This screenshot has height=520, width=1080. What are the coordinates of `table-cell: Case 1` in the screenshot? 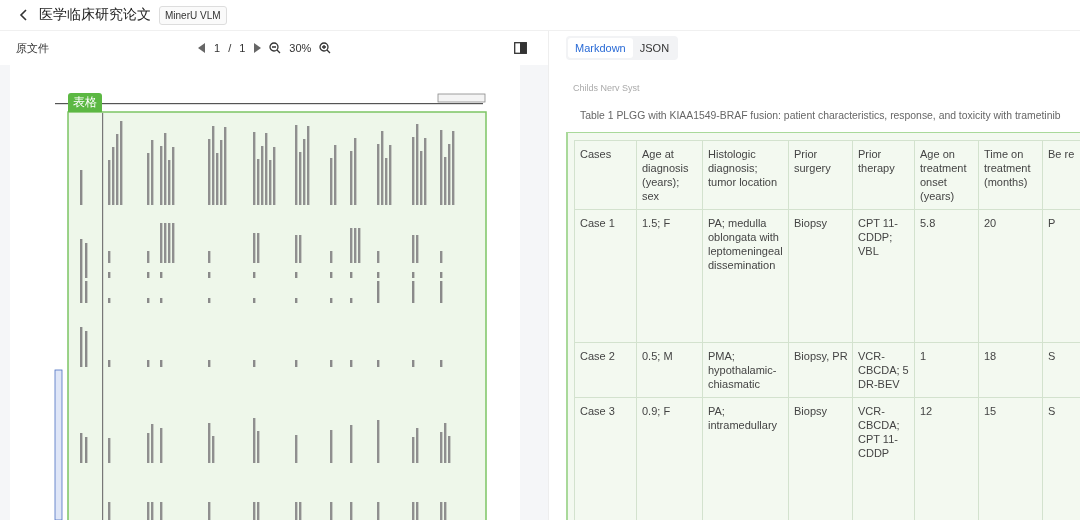 It's located at (605, 276).